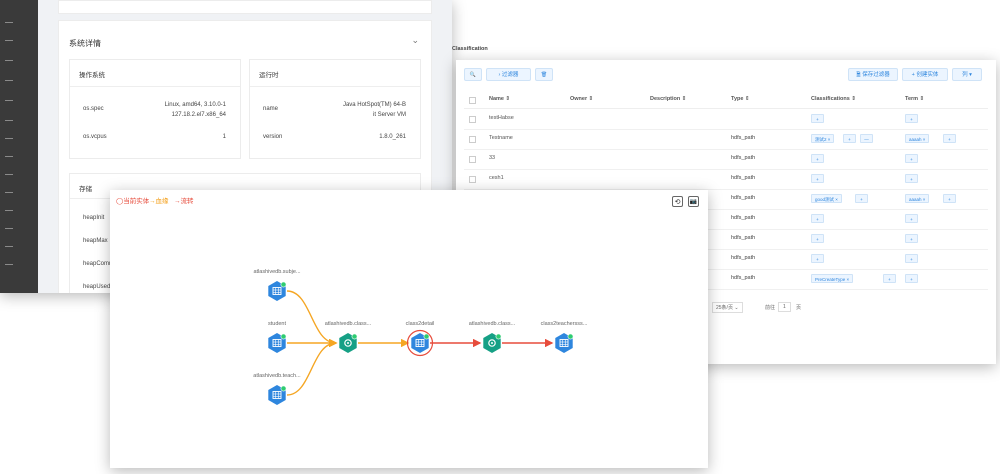  Describe the element at coordinates (927, 75) in the screenshot. I see `create-entity-label: 创建实体` at that location.